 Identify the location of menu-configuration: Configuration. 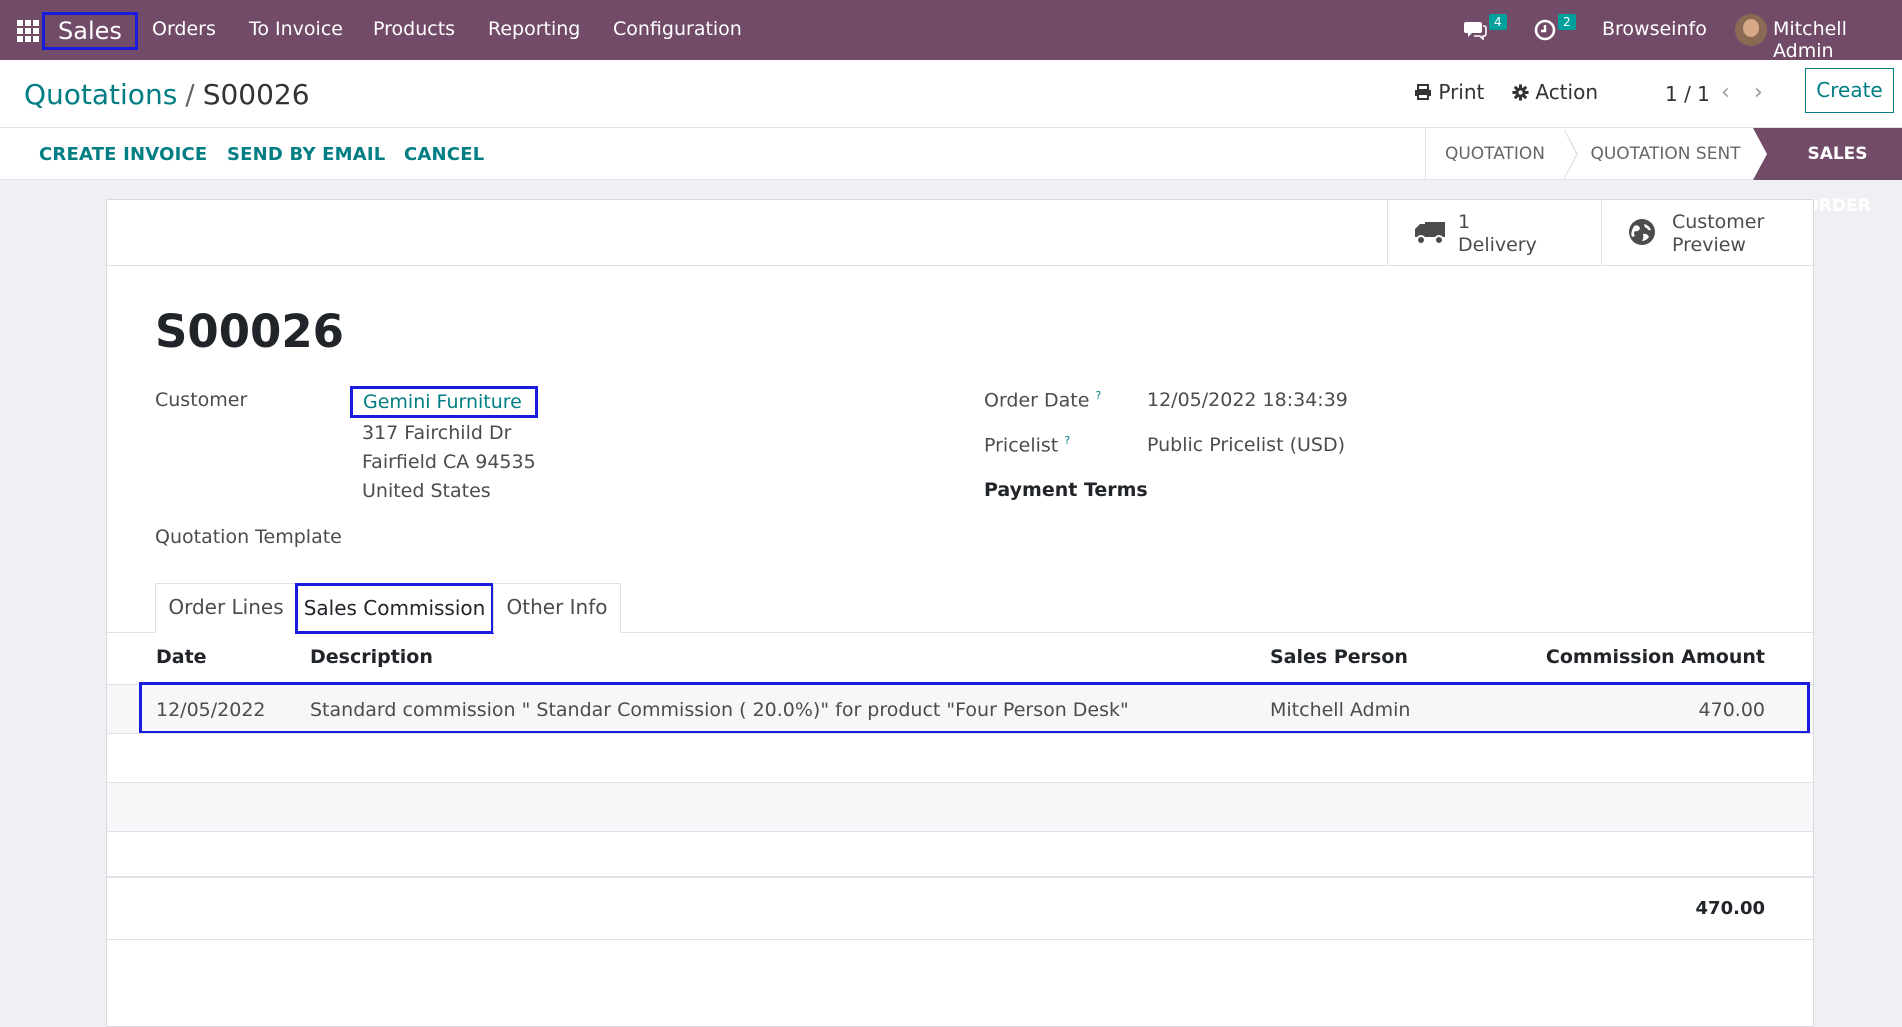
(677, 29).